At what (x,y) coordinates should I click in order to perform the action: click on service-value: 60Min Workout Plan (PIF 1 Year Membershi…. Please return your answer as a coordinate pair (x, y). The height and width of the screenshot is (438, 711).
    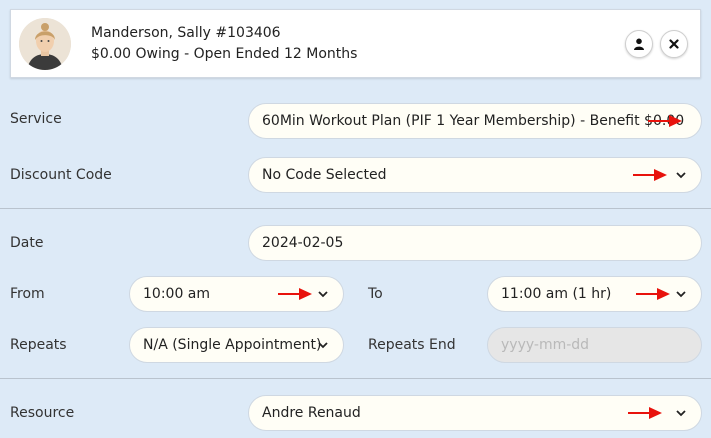
    Looking at the image, I should click on (473, 121).